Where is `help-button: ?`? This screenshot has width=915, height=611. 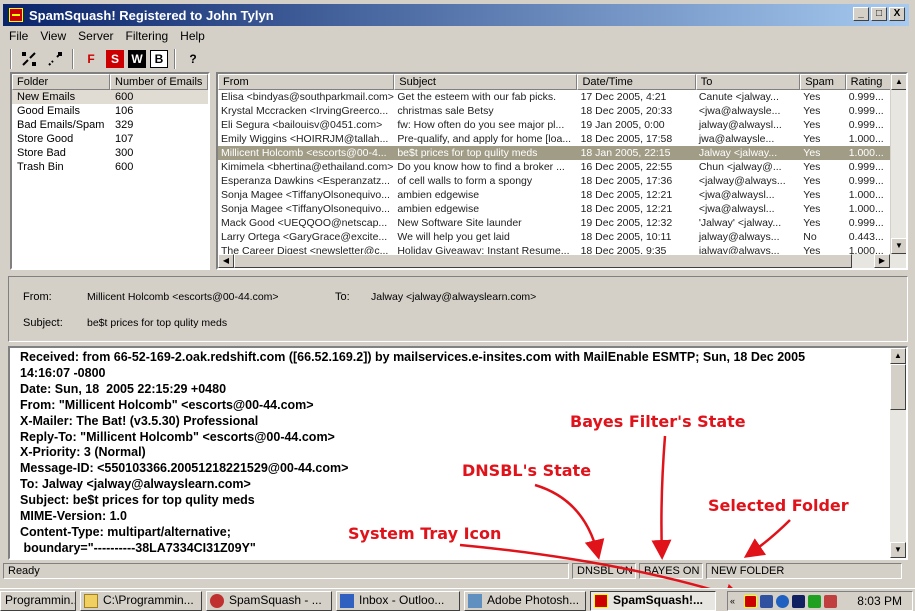 help-button: ? is located at coordinates (193, 59).